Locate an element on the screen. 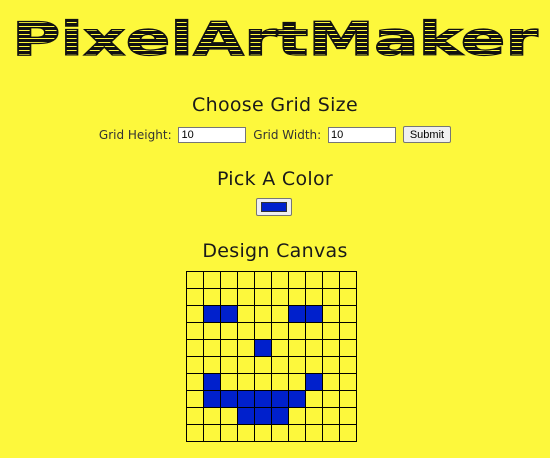 This screenshot has width=550, height=458. submit-button: Submit is located at coordinates (427, 134).